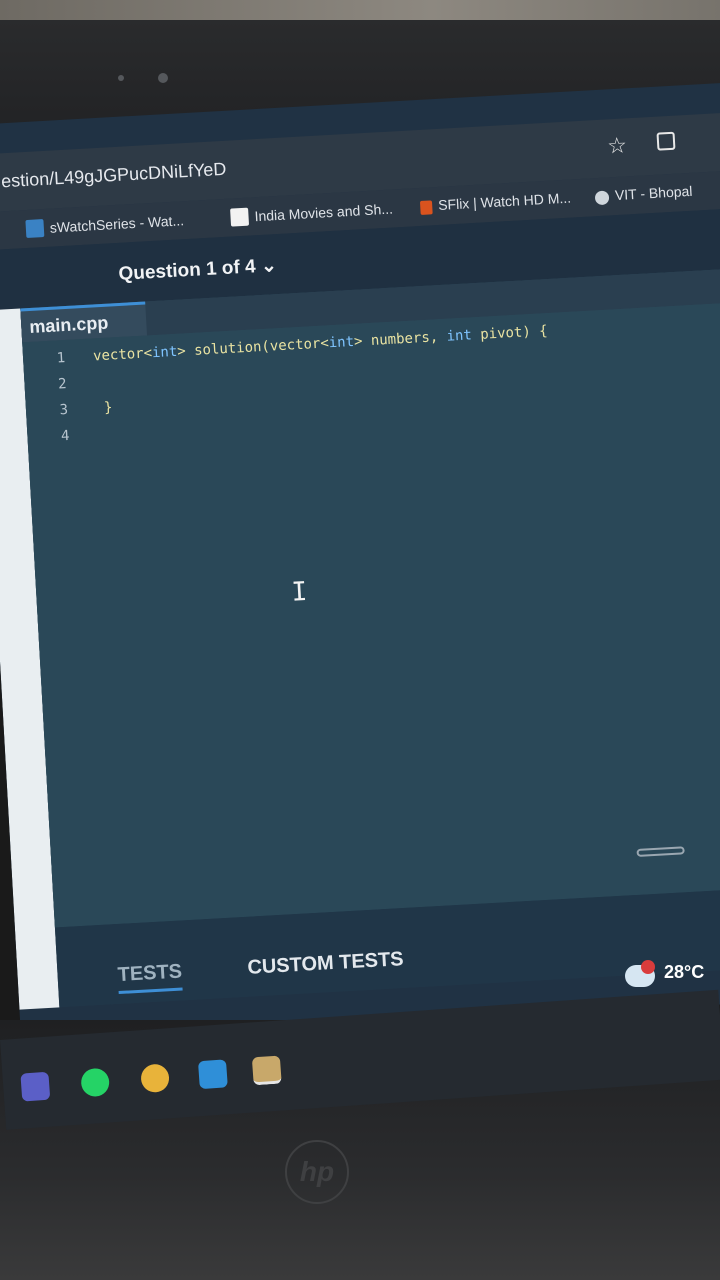 This screenshot has height=1280, width=720. What do you see at coordinates (299, 592) in the screenshot?
I see `text-cursor-icon: I` at bounding box center [299, 592].